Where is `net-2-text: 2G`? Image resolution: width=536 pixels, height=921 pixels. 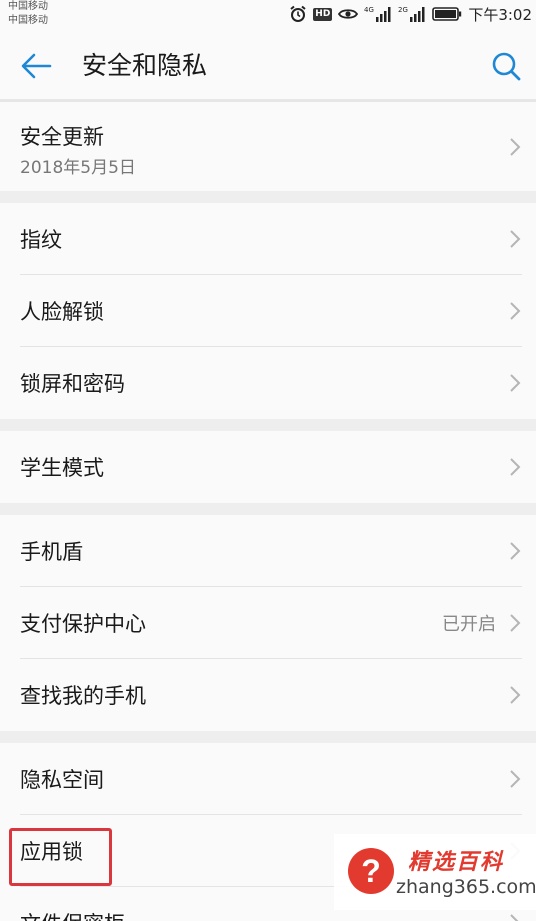 net-2-text: 2G is located at coordinates (403, 10).